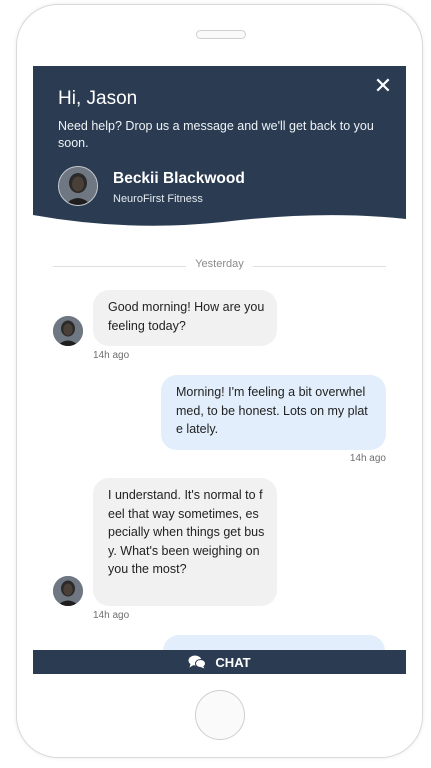 The height and width of the screenshot is (768, 431). What do you see at coordinates (158, 199) in the screenshot?
I see `agent-company: NeuroFirst Fitness` at bounding box center [158, 199].